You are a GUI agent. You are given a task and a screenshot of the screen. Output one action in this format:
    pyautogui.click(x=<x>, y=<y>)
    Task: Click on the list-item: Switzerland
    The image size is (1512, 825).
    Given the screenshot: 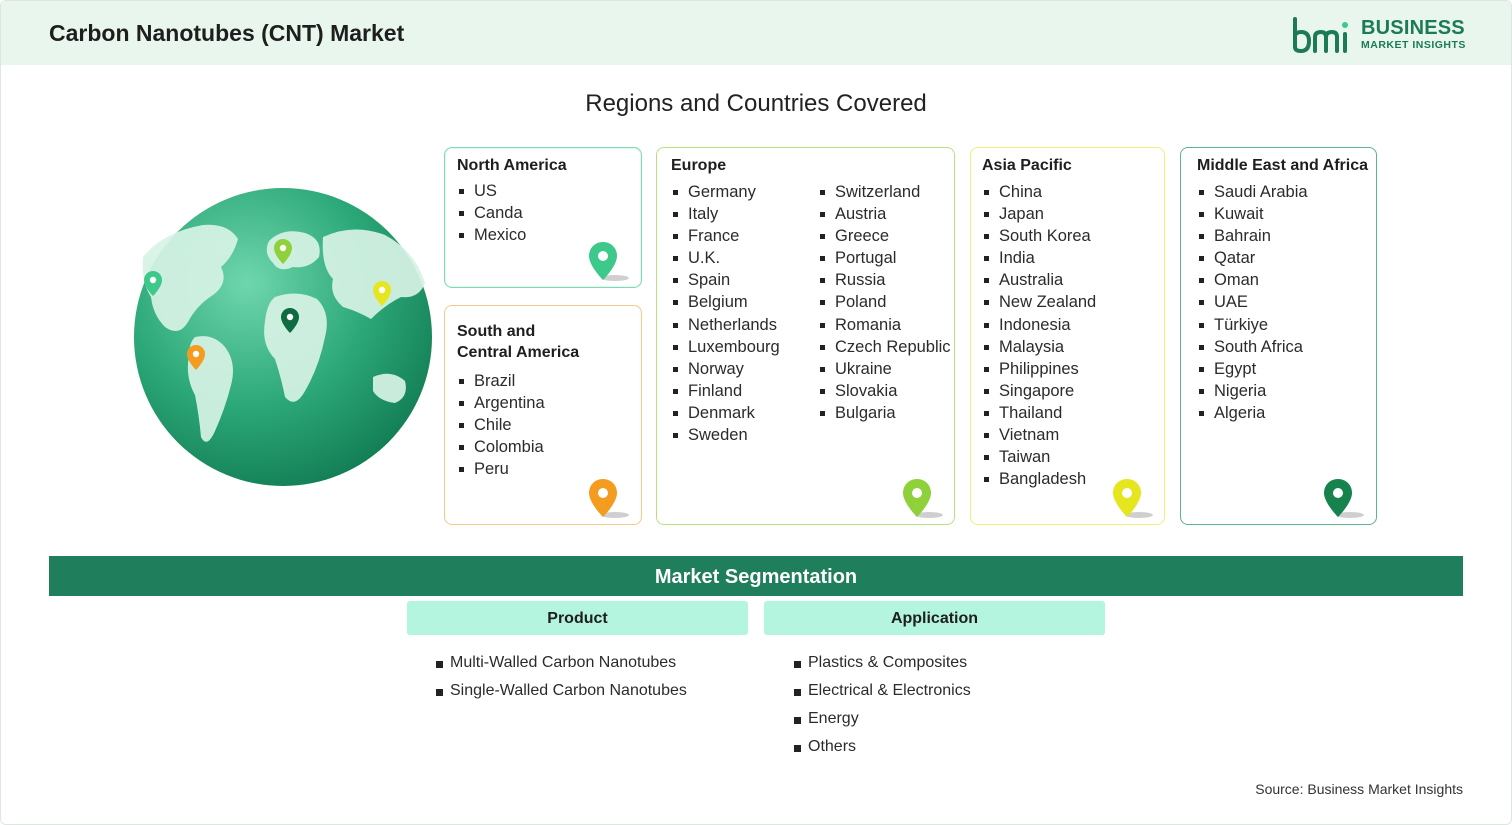 What is the action you would take?
    pyautogui.click(x=884, y=192)
    